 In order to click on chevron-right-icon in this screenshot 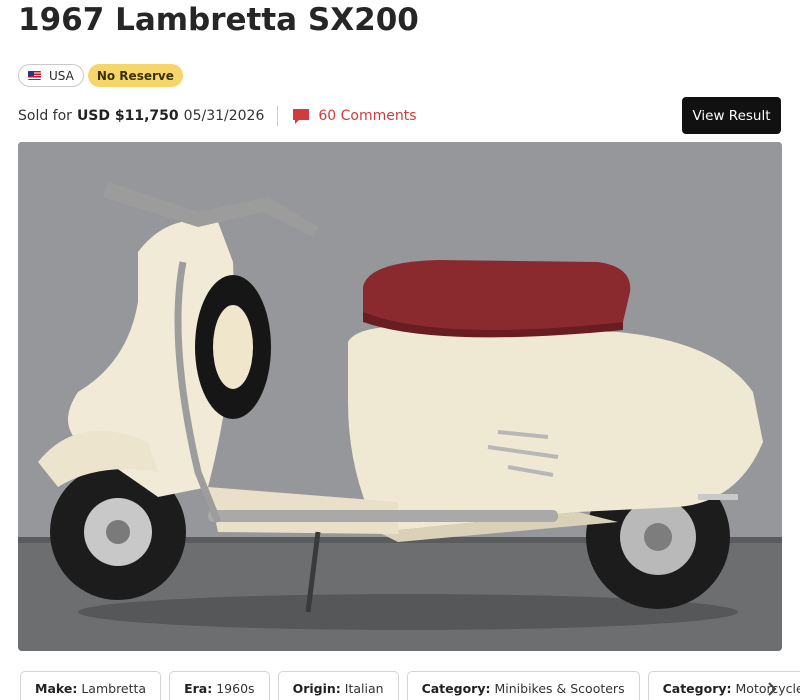, I will do `click(772, 689)`.